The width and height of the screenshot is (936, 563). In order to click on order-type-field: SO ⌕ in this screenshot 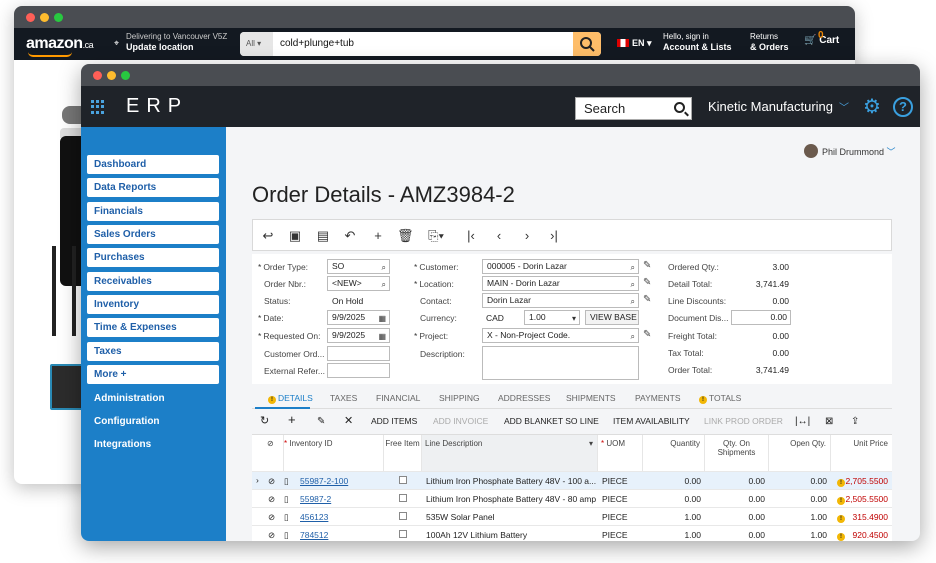, I will do `click(358, 266)`.